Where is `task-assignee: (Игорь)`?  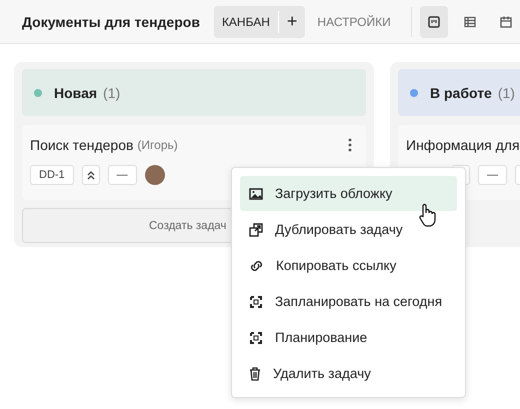 task-assignee: (Игорь) is located at coordinates (157, 145).